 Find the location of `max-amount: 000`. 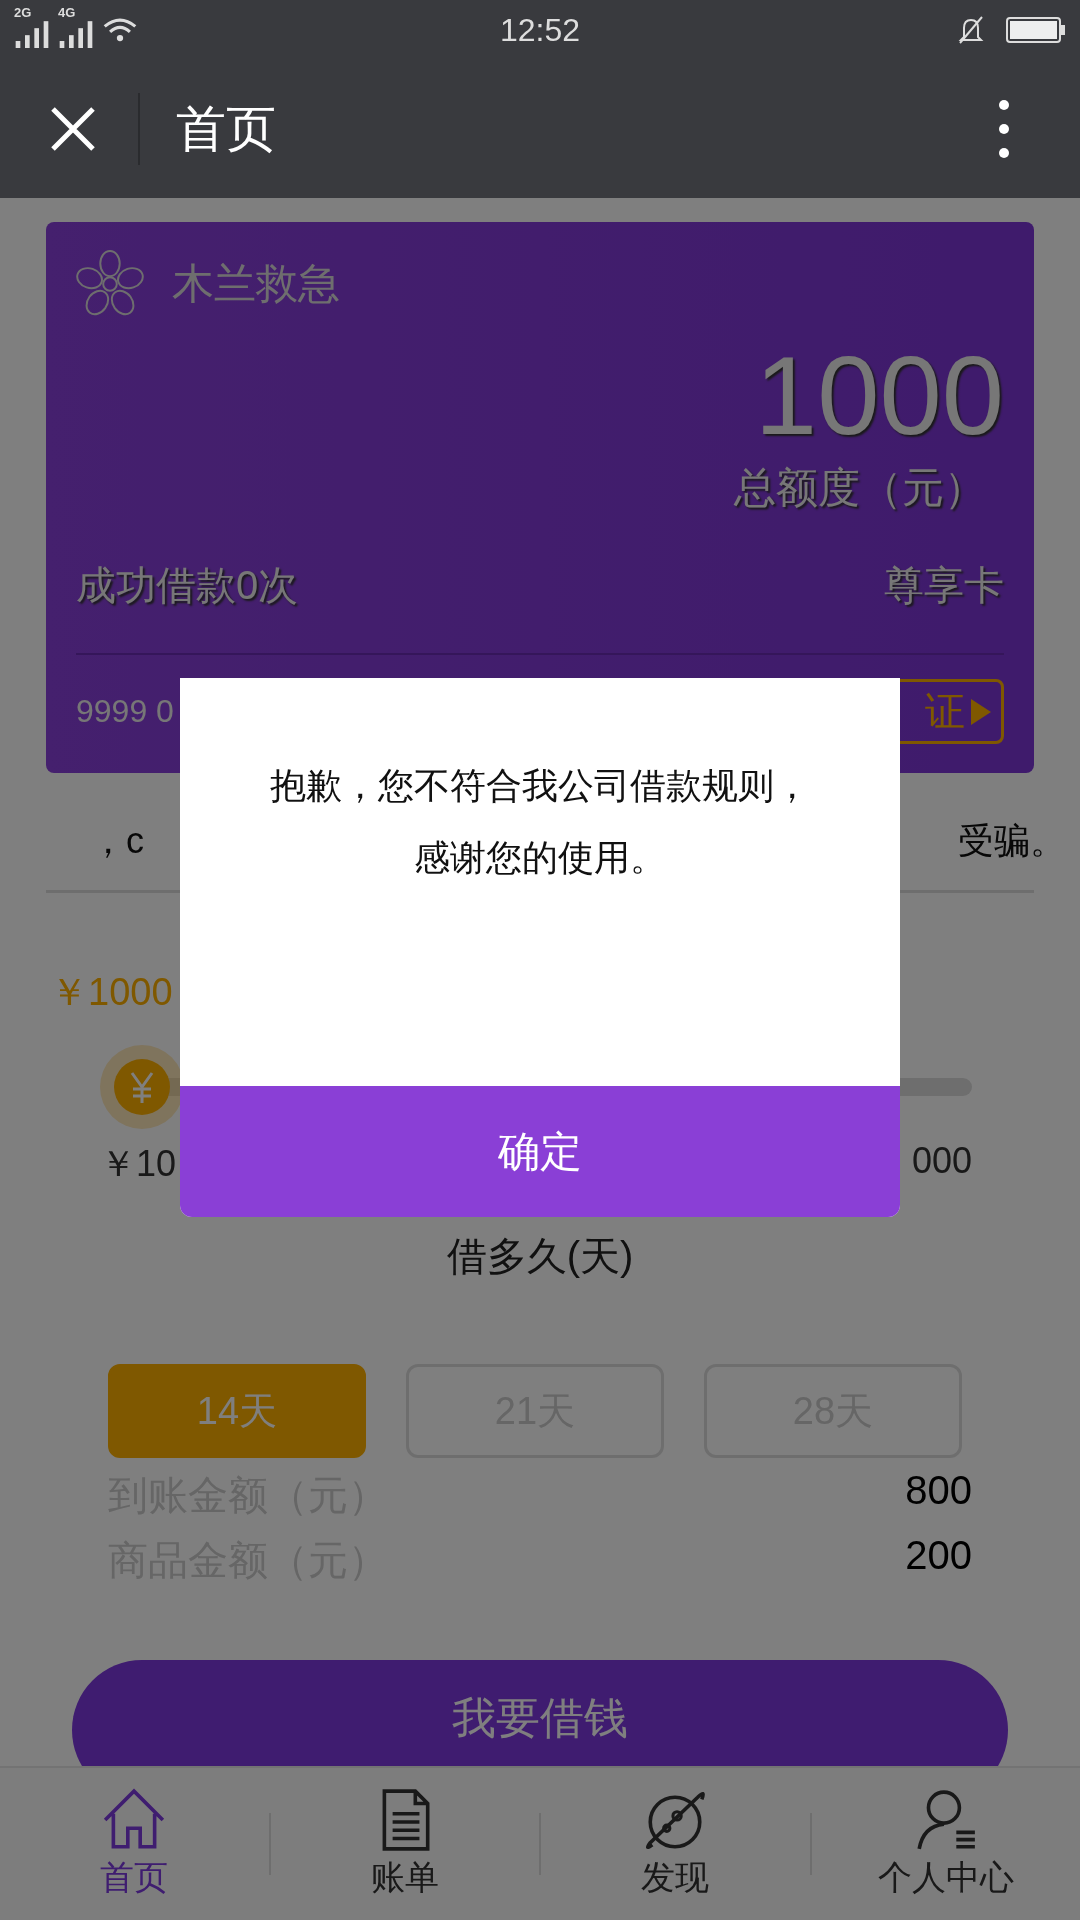

max-amount: 000 is located at coordinates (941, 1161).